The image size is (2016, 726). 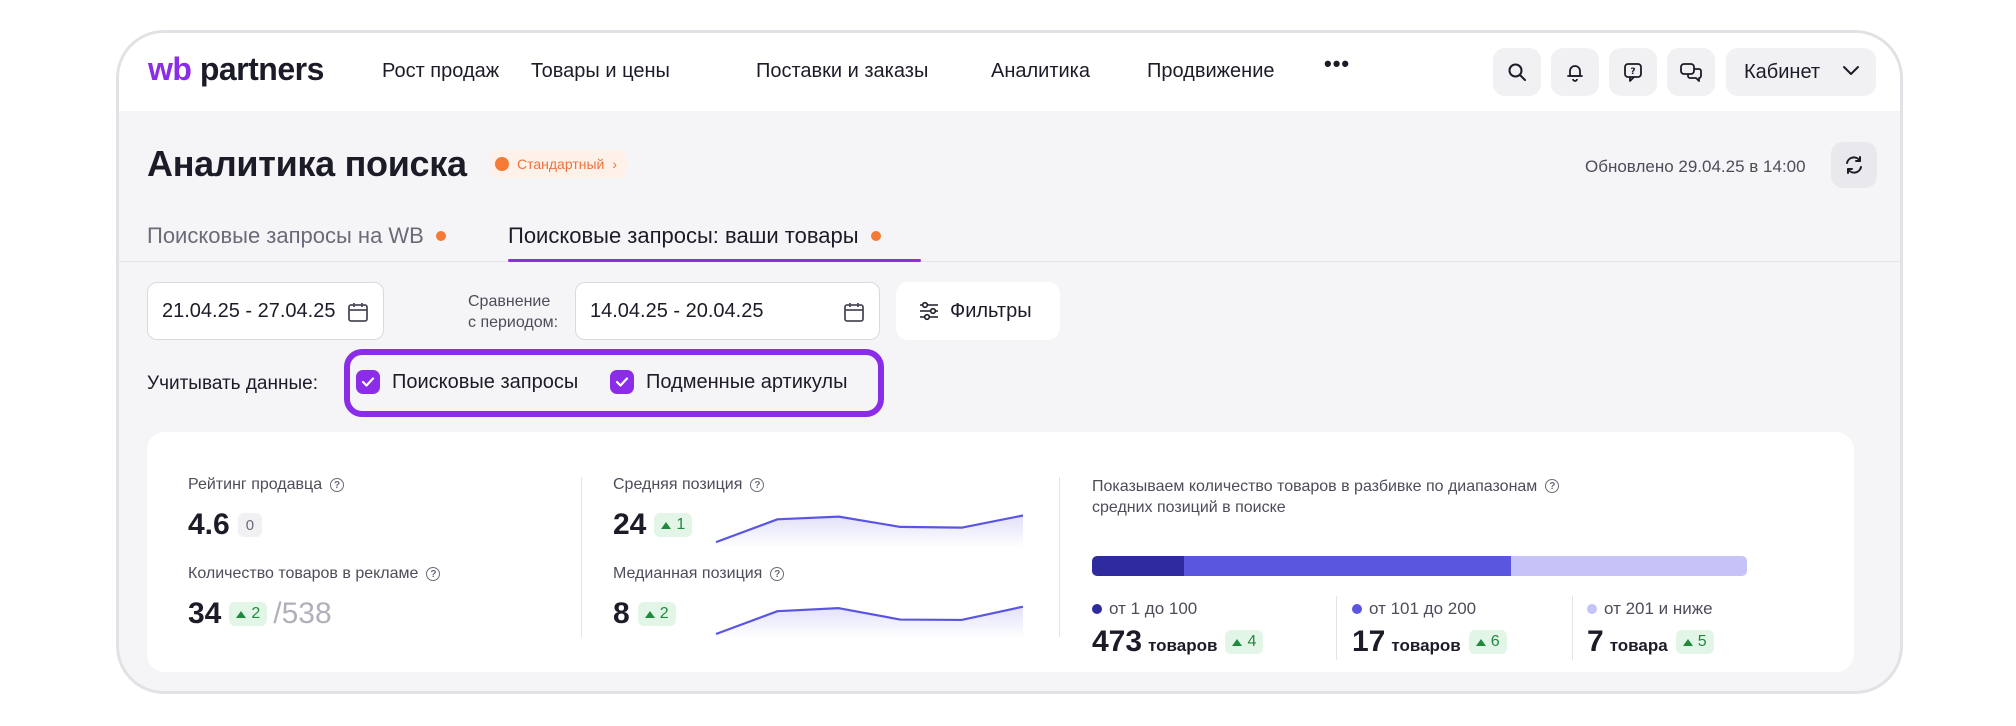 What do you see at coordinates (302, 613) in the screenshot?
I see `ad-products-total: /538` at bounding box center [302, 613].